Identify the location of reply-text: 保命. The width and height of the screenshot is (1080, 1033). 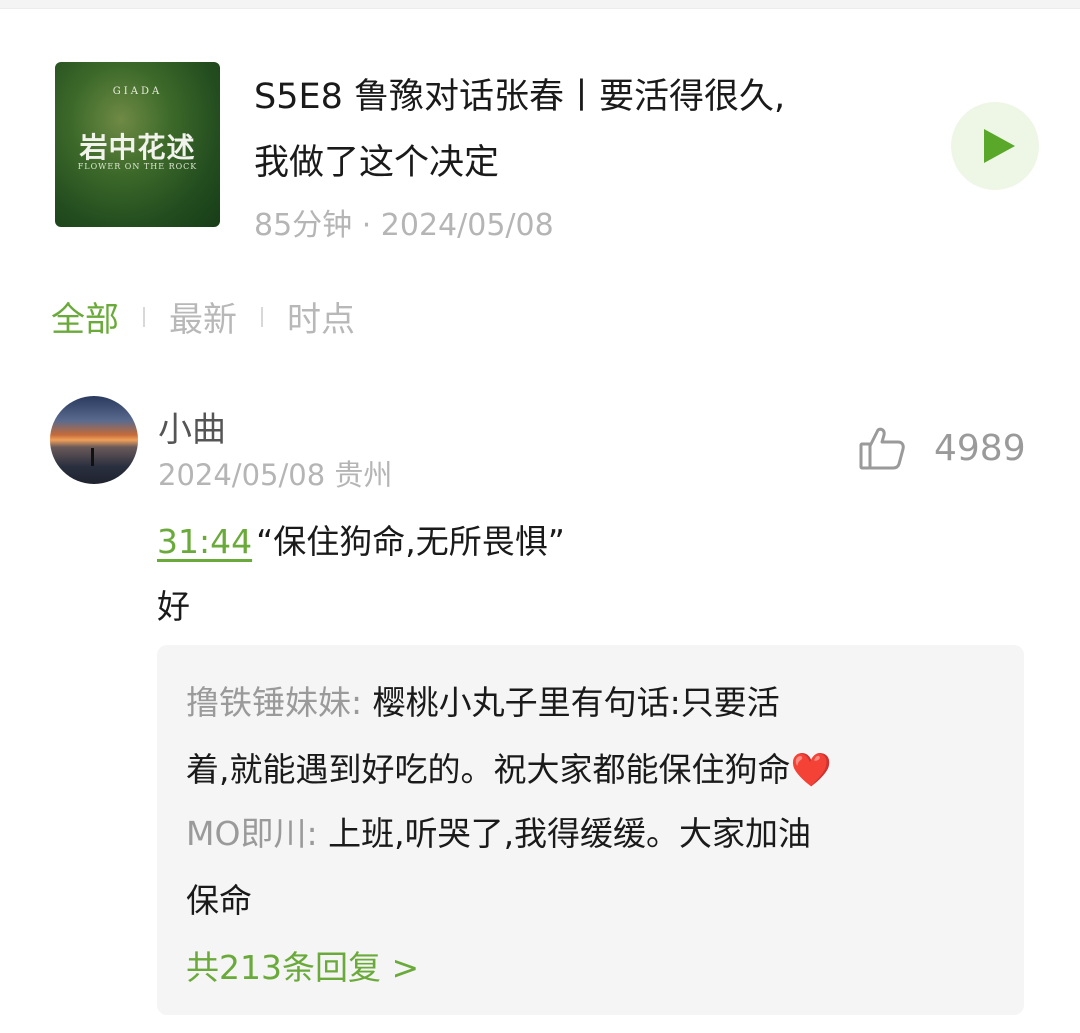
(219, 900).